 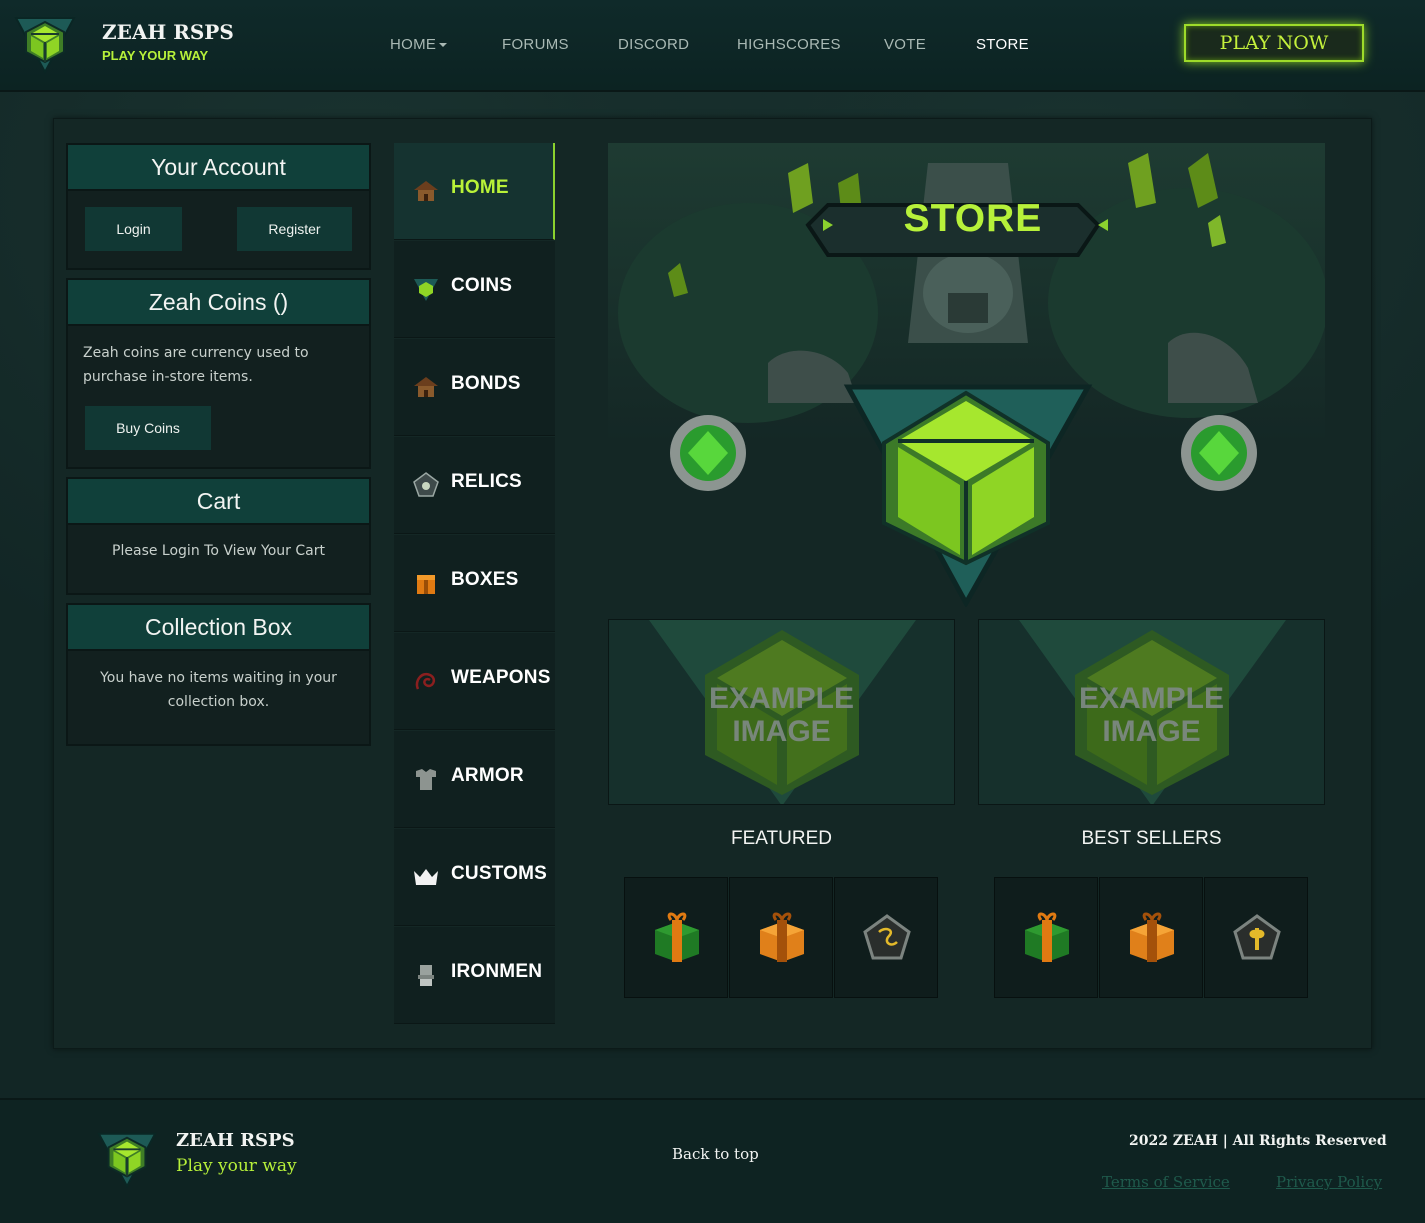 I want to click on bestsellers-caption-line2: IMAGE, so click(x=1151, y=731).